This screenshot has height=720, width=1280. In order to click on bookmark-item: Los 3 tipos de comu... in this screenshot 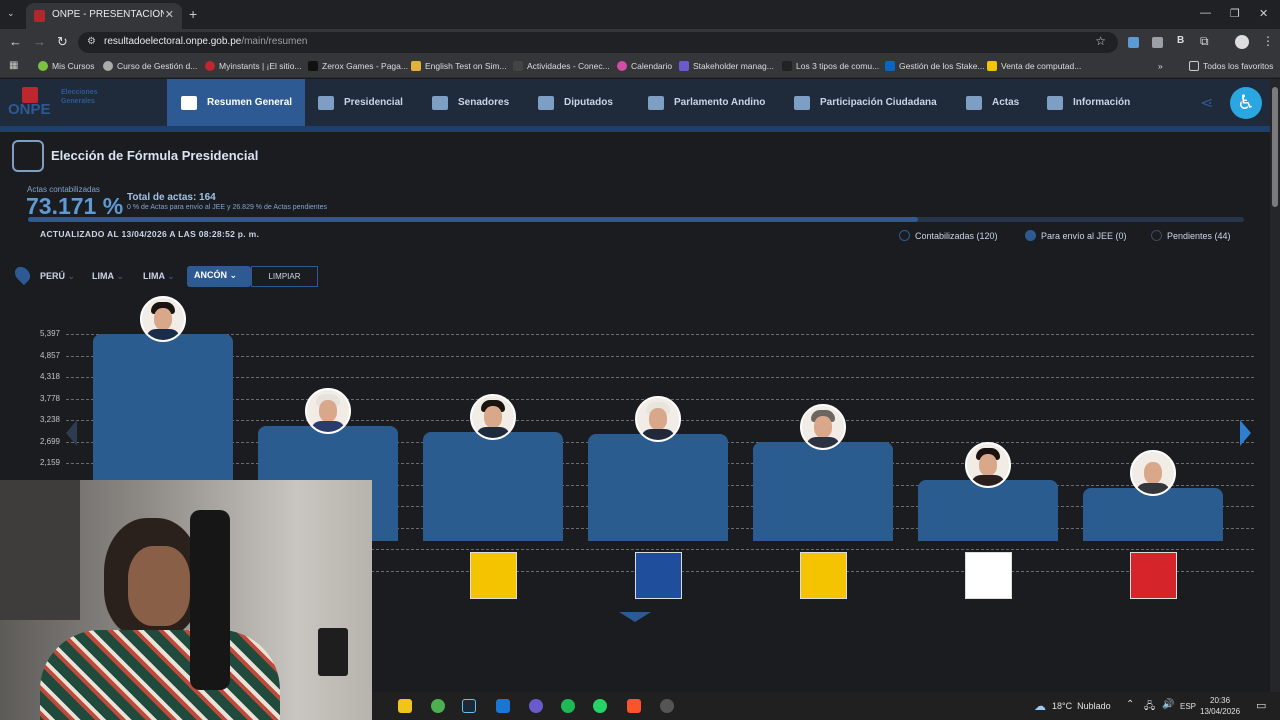, I will do `click(830, 66)`.